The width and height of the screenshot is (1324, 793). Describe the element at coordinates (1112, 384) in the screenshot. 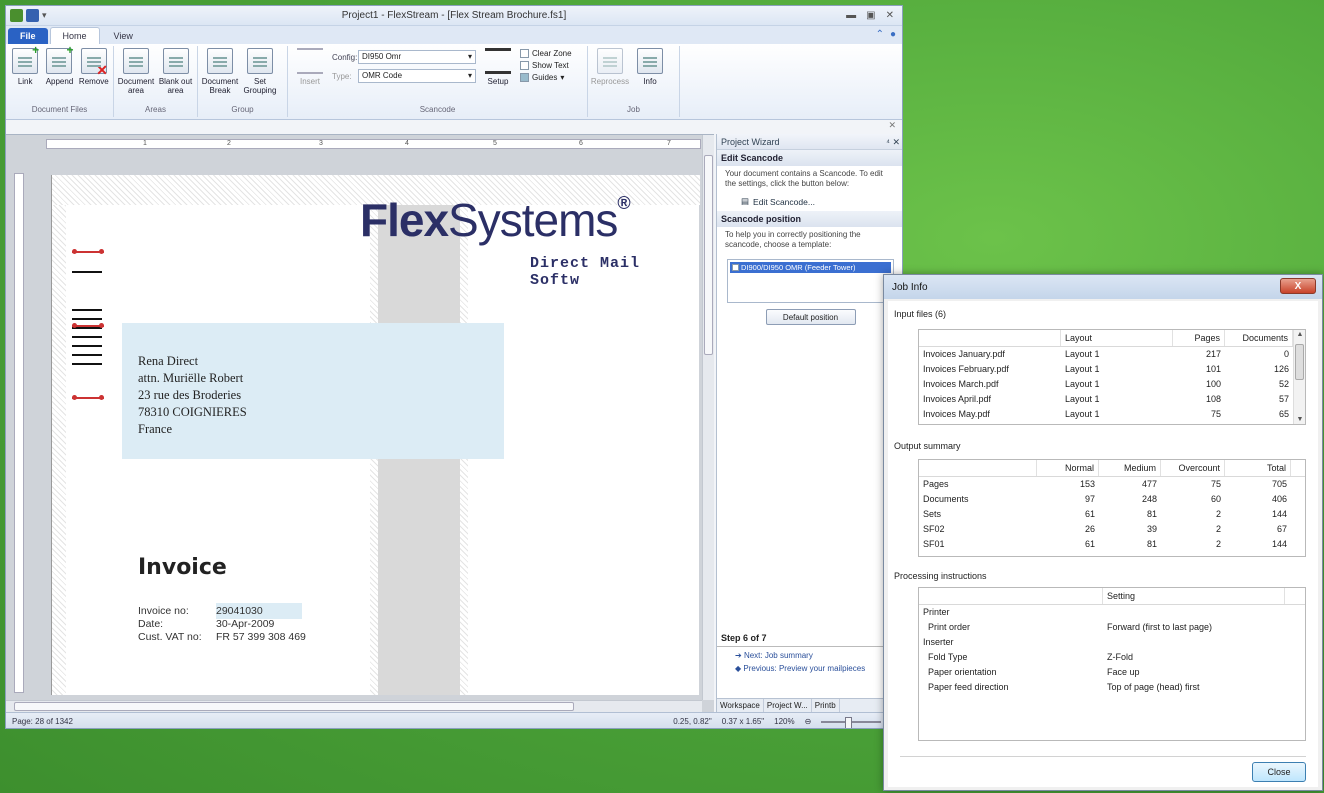

I see `table-row: Invoices March.pdf Layout 1 100 52` at that location.